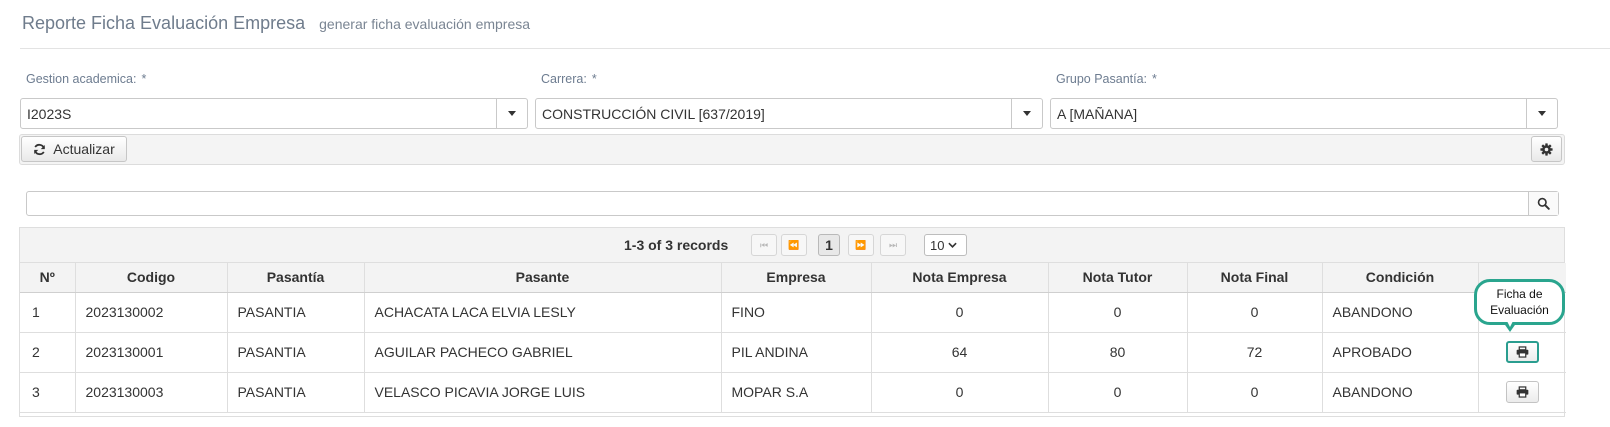  Describe the element at coordinates (296, 278) in the screenshot. I see `column-header-pasantia: Pasantía` at that location.